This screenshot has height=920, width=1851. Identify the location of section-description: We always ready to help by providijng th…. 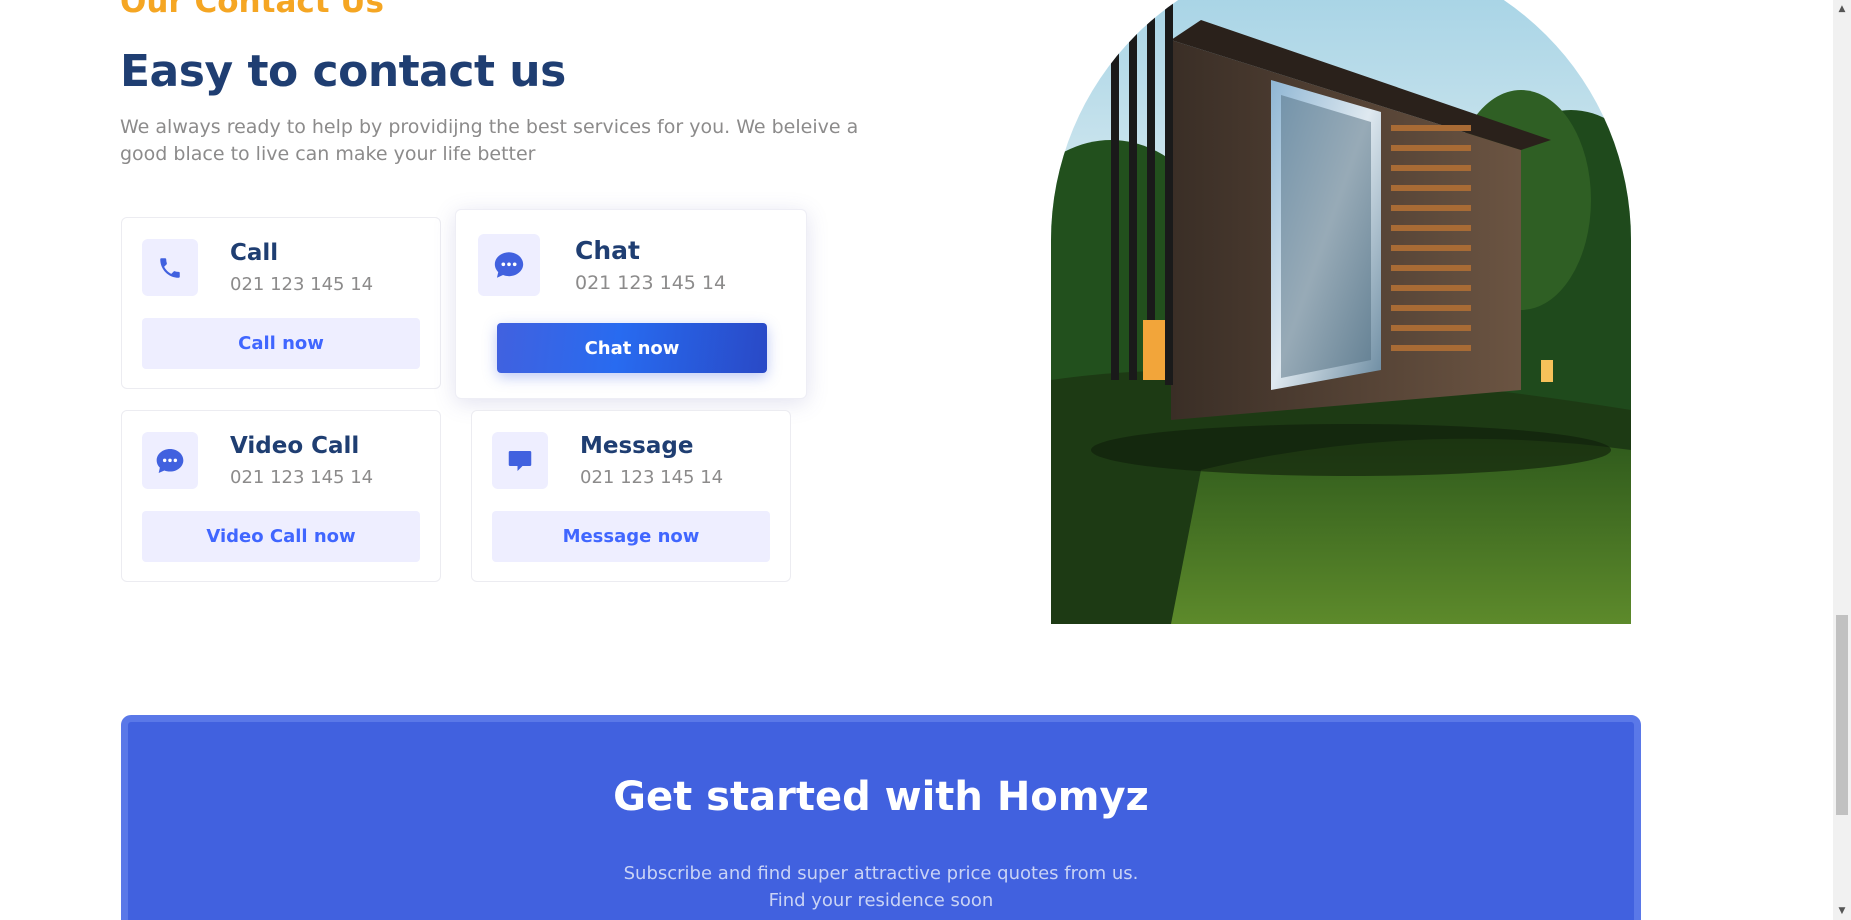
(489, 140).